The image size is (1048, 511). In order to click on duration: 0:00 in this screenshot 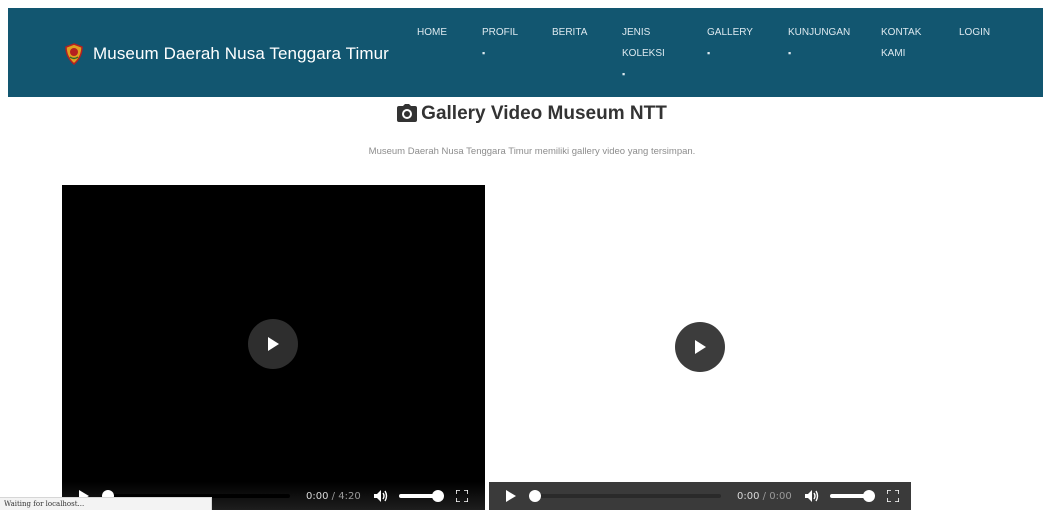, I will do `click(780, 496)`.